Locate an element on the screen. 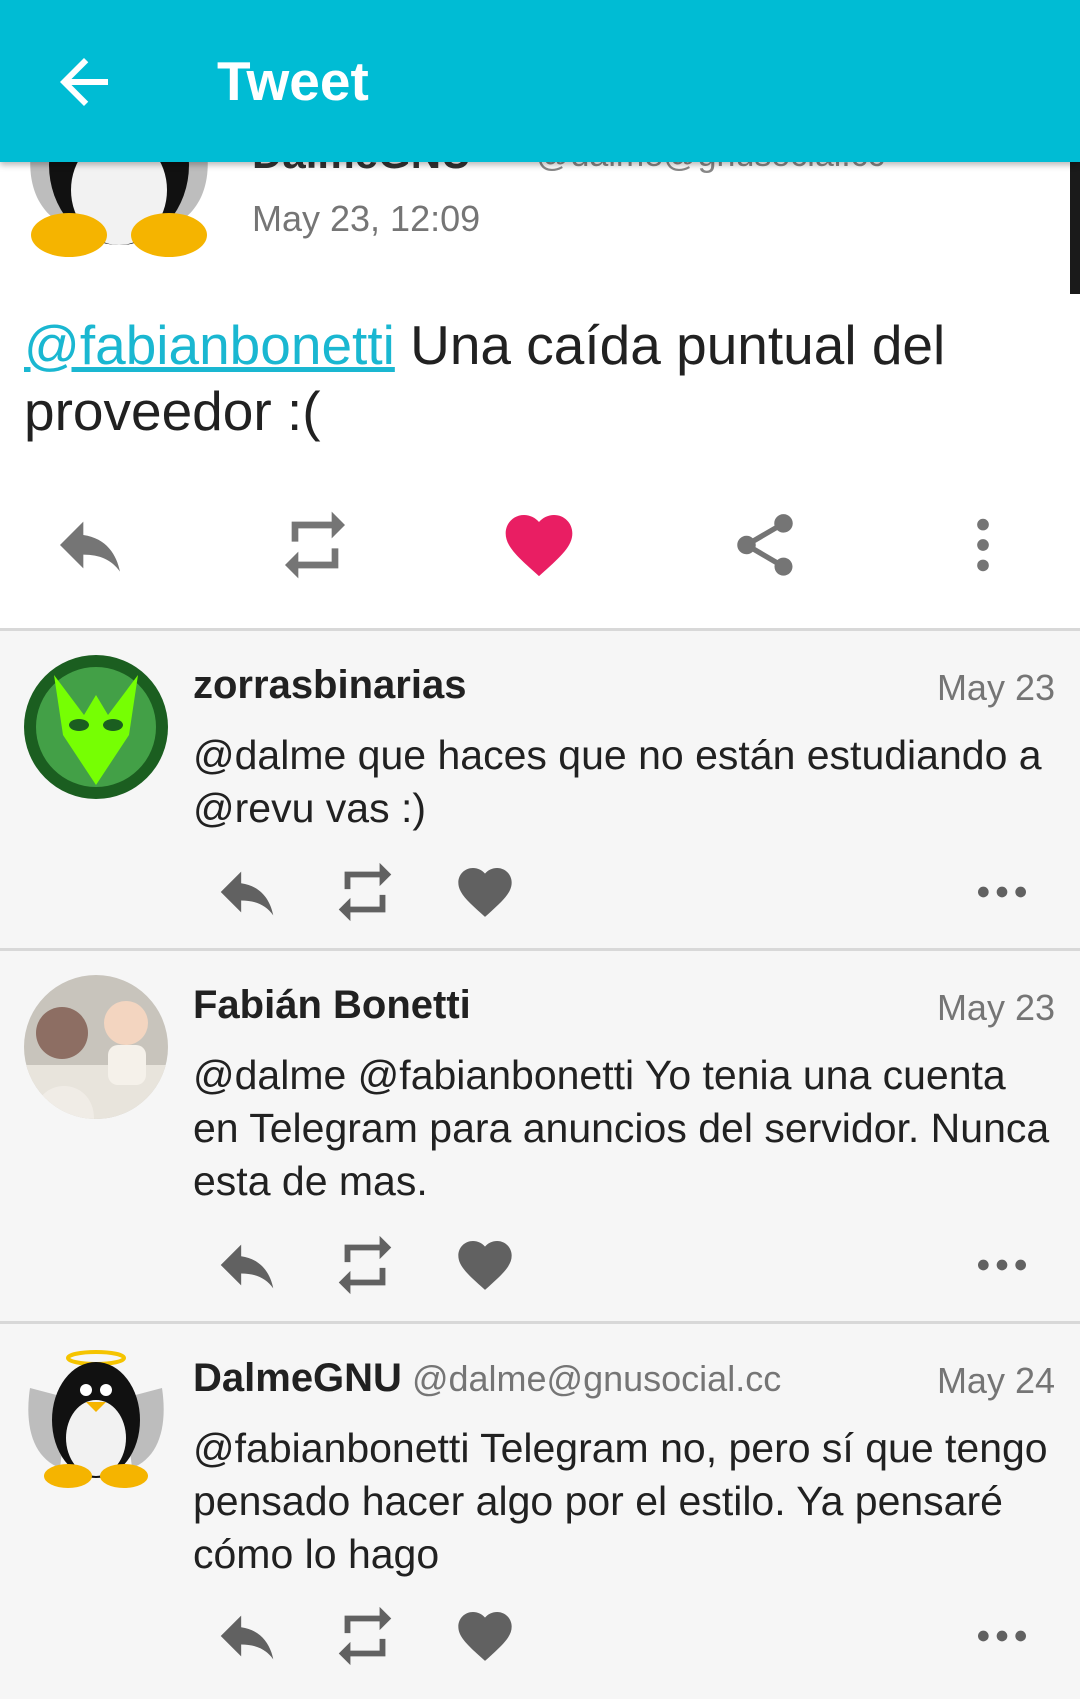 The width and height of the screenshot is (1080, 1699). reply-author-name: Fabián Bonetti is located at coordinates (332, 1005).